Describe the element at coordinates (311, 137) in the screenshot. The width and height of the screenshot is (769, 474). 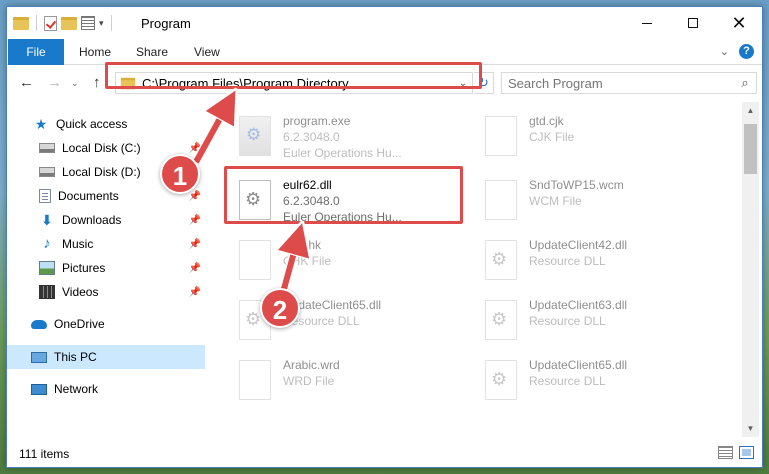
I see `file-version: 6.2.3048.0` at that location.